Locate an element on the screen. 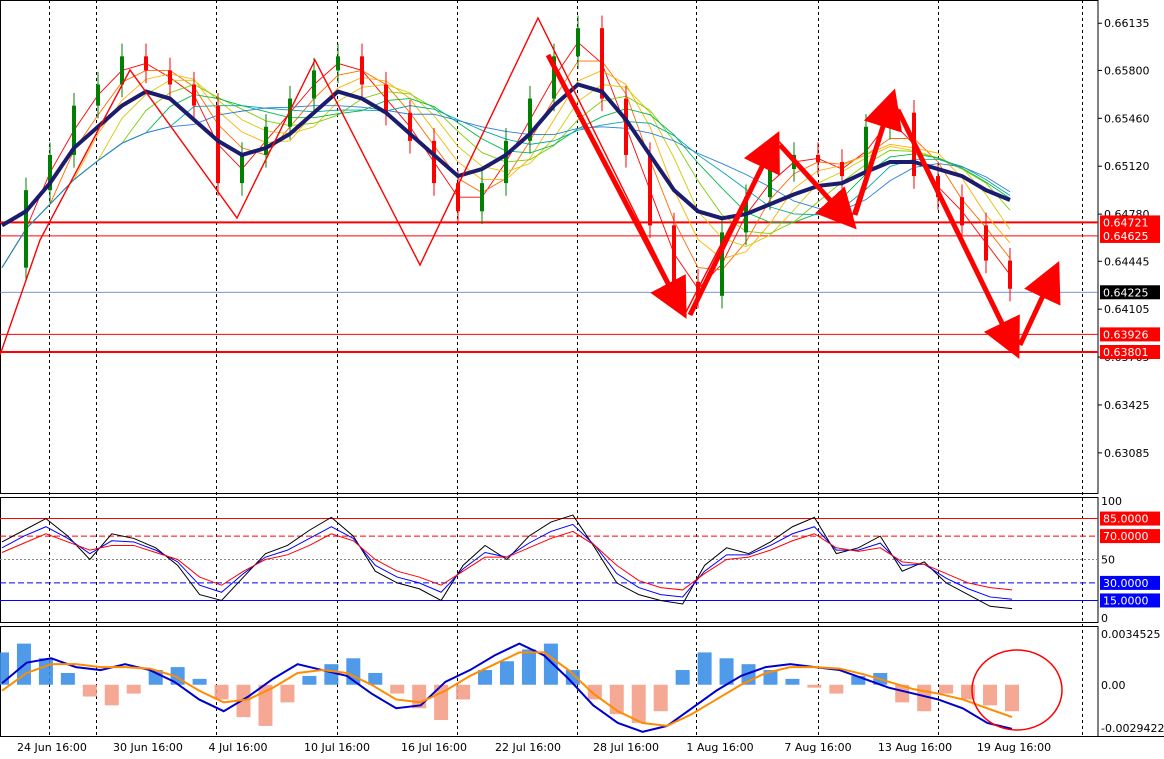 This screenshot has height=759, width=1164. y-tick-label: 0.64105 is located at coordinates (1127, 309).